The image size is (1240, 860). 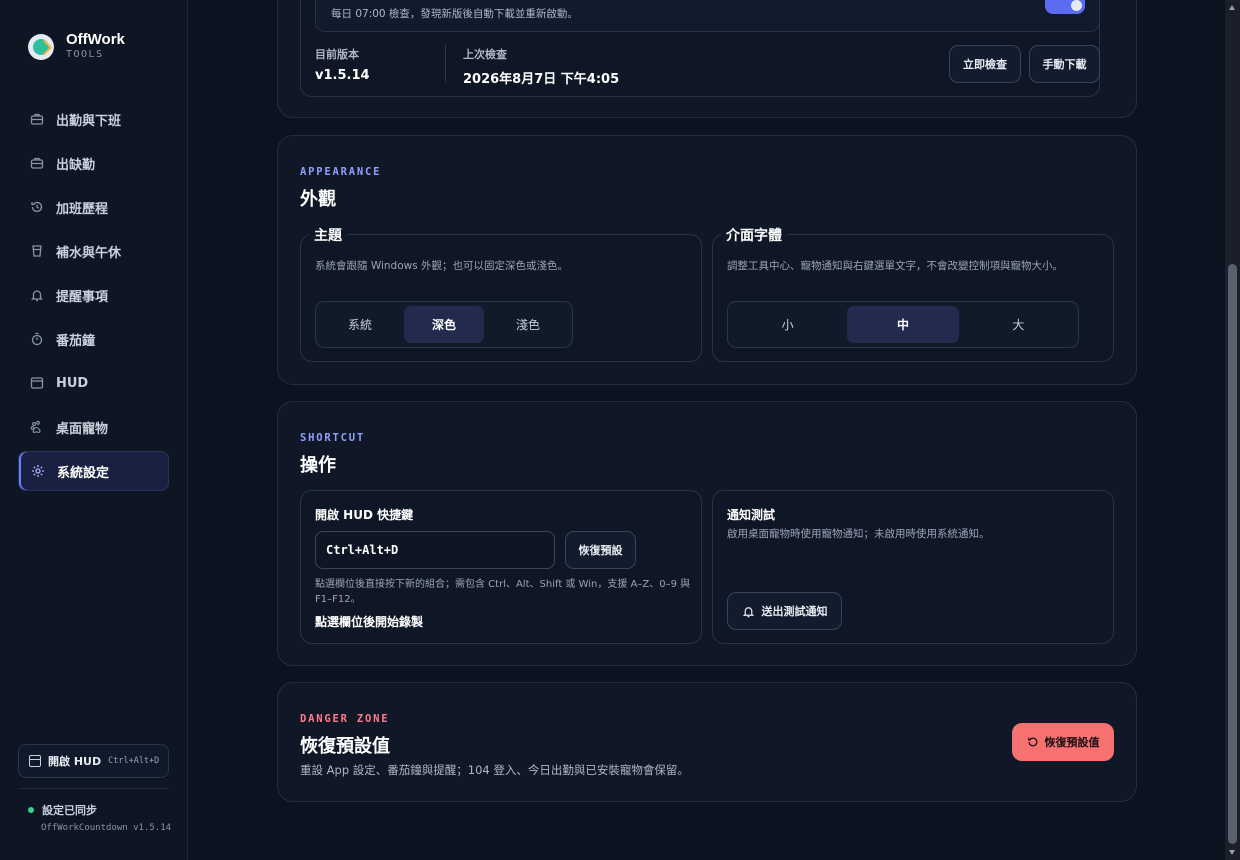 I want to click on sidebar-item-settings: 系統設定, so click(x=93, y=471).